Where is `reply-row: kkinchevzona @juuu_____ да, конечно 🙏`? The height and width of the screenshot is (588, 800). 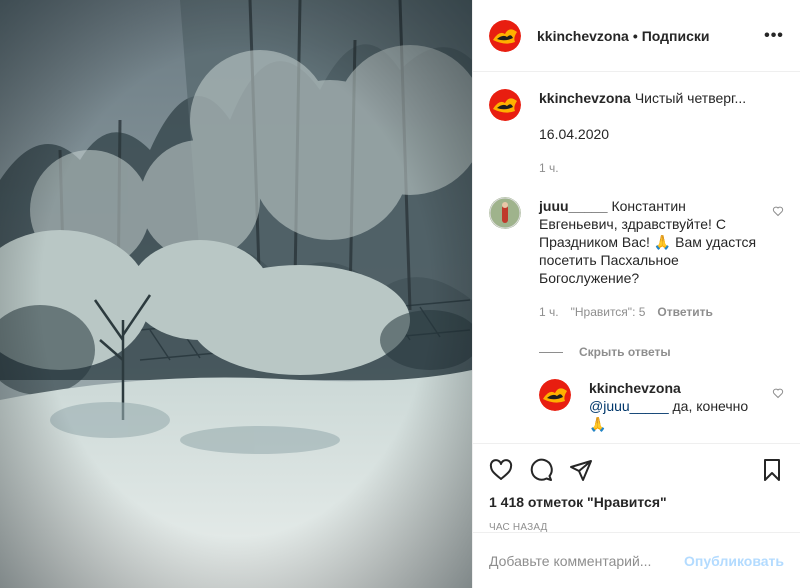
reply-row: kkinchevzona @juuu_____ да, конечно 🙏 is located at coordinates (661, 406).